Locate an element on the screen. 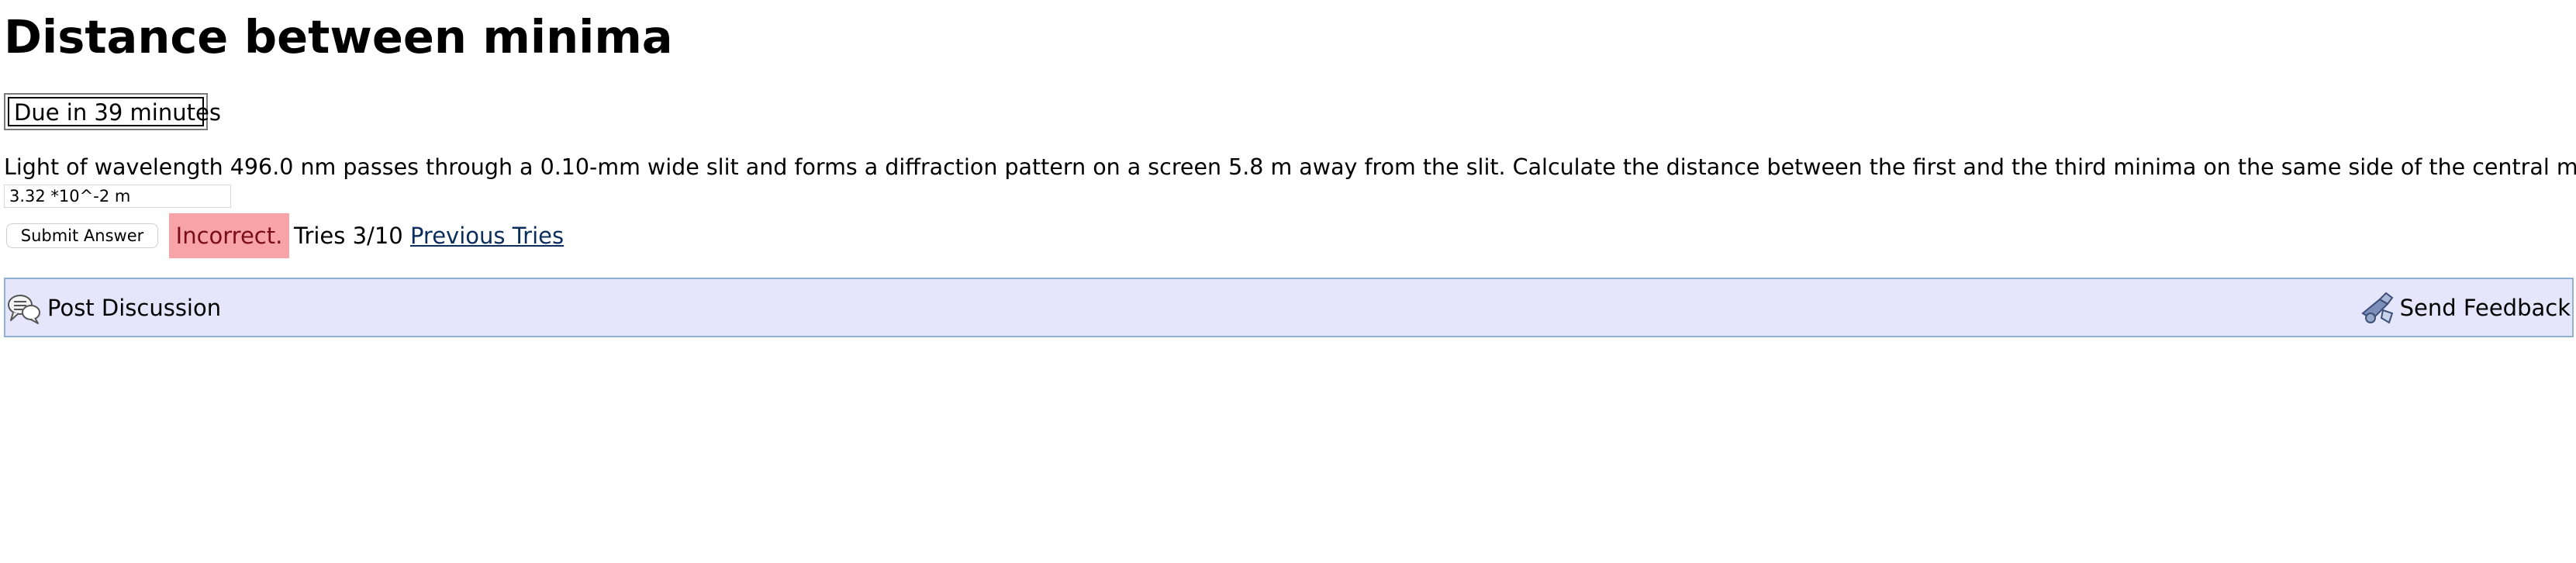 This screenshot has width=2576, height=563. tries-count: Tries 3/10 is located at coordinates (348, 236).